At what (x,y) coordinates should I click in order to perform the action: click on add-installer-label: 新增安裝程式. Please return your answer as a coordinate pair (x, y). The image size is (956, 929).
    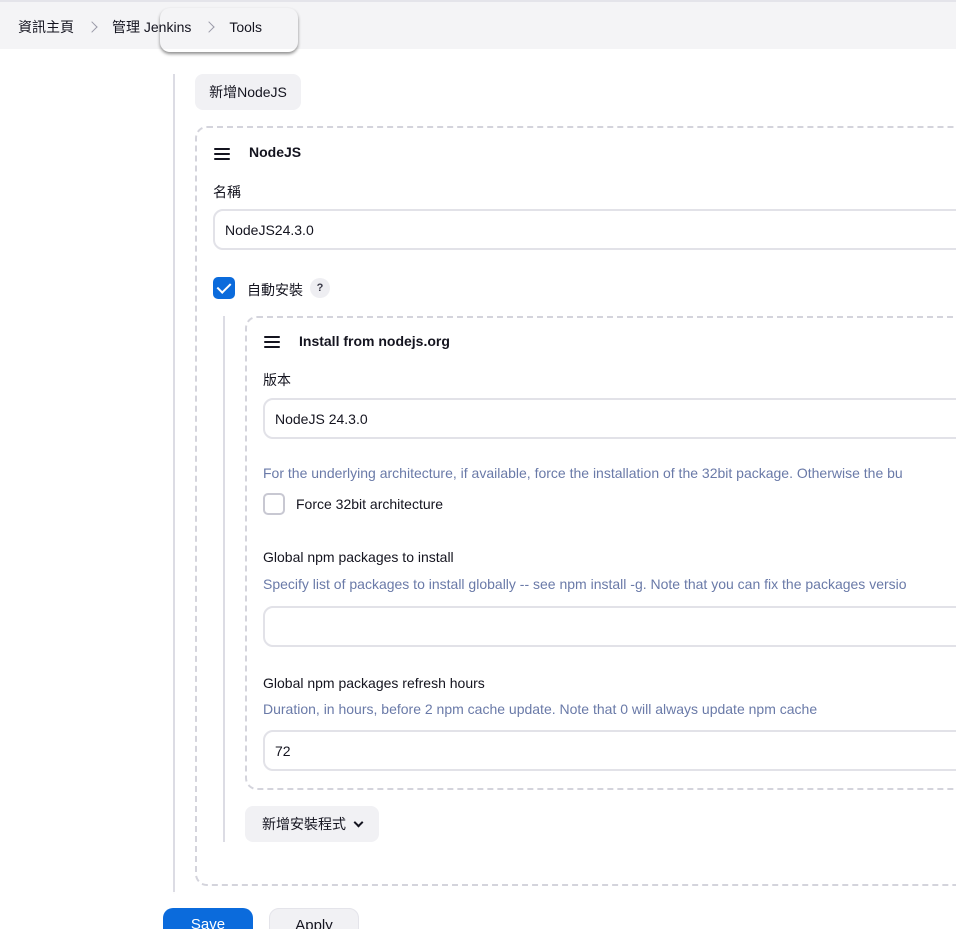
    Looking at the image, I should click on (304, 824).